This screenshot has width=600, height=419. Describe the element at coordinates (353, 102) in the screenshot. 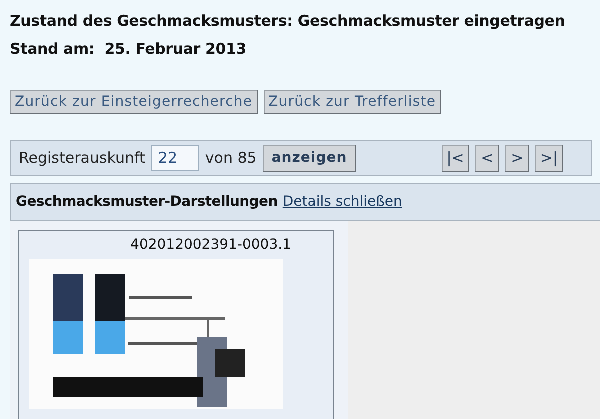

I see `back-button: Zurück zur Trefferliste` at that location.